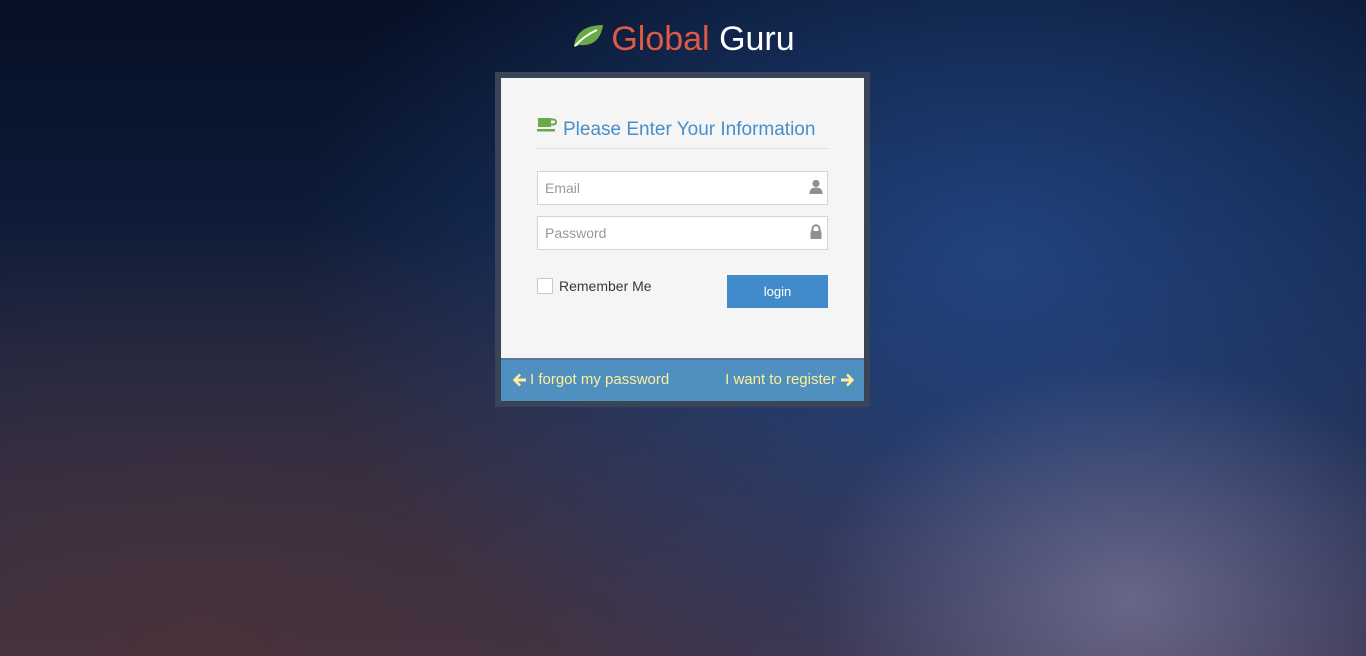 The width and height of the screenshot is (1366, 656). Describe the element at coordinates (780, 379) in the screenshot. I see `register-label: I want to register` at that location.